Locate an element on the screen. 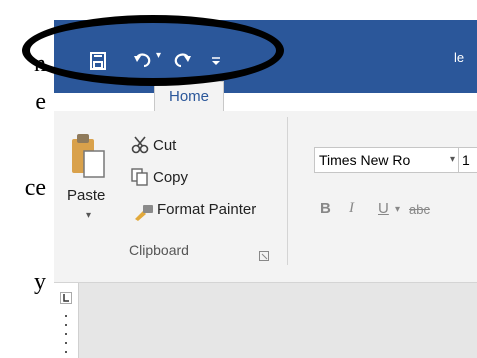  italic-button: I is located at coordinates (351, 208).